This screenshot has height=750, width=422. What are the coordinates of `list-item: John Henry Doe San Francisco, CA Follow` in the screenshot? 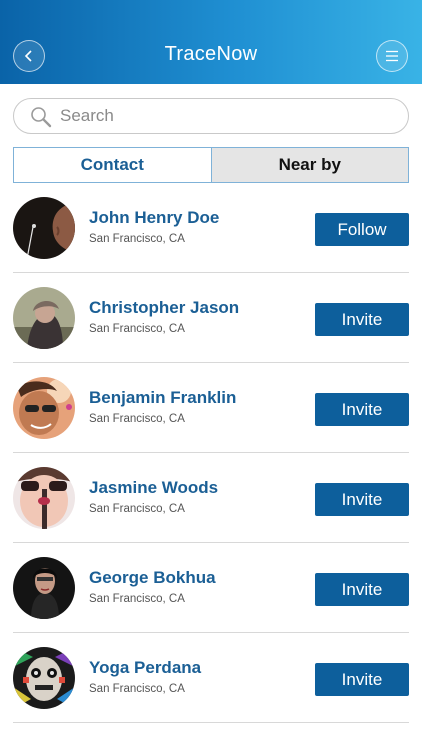 It's located at (211, 228).